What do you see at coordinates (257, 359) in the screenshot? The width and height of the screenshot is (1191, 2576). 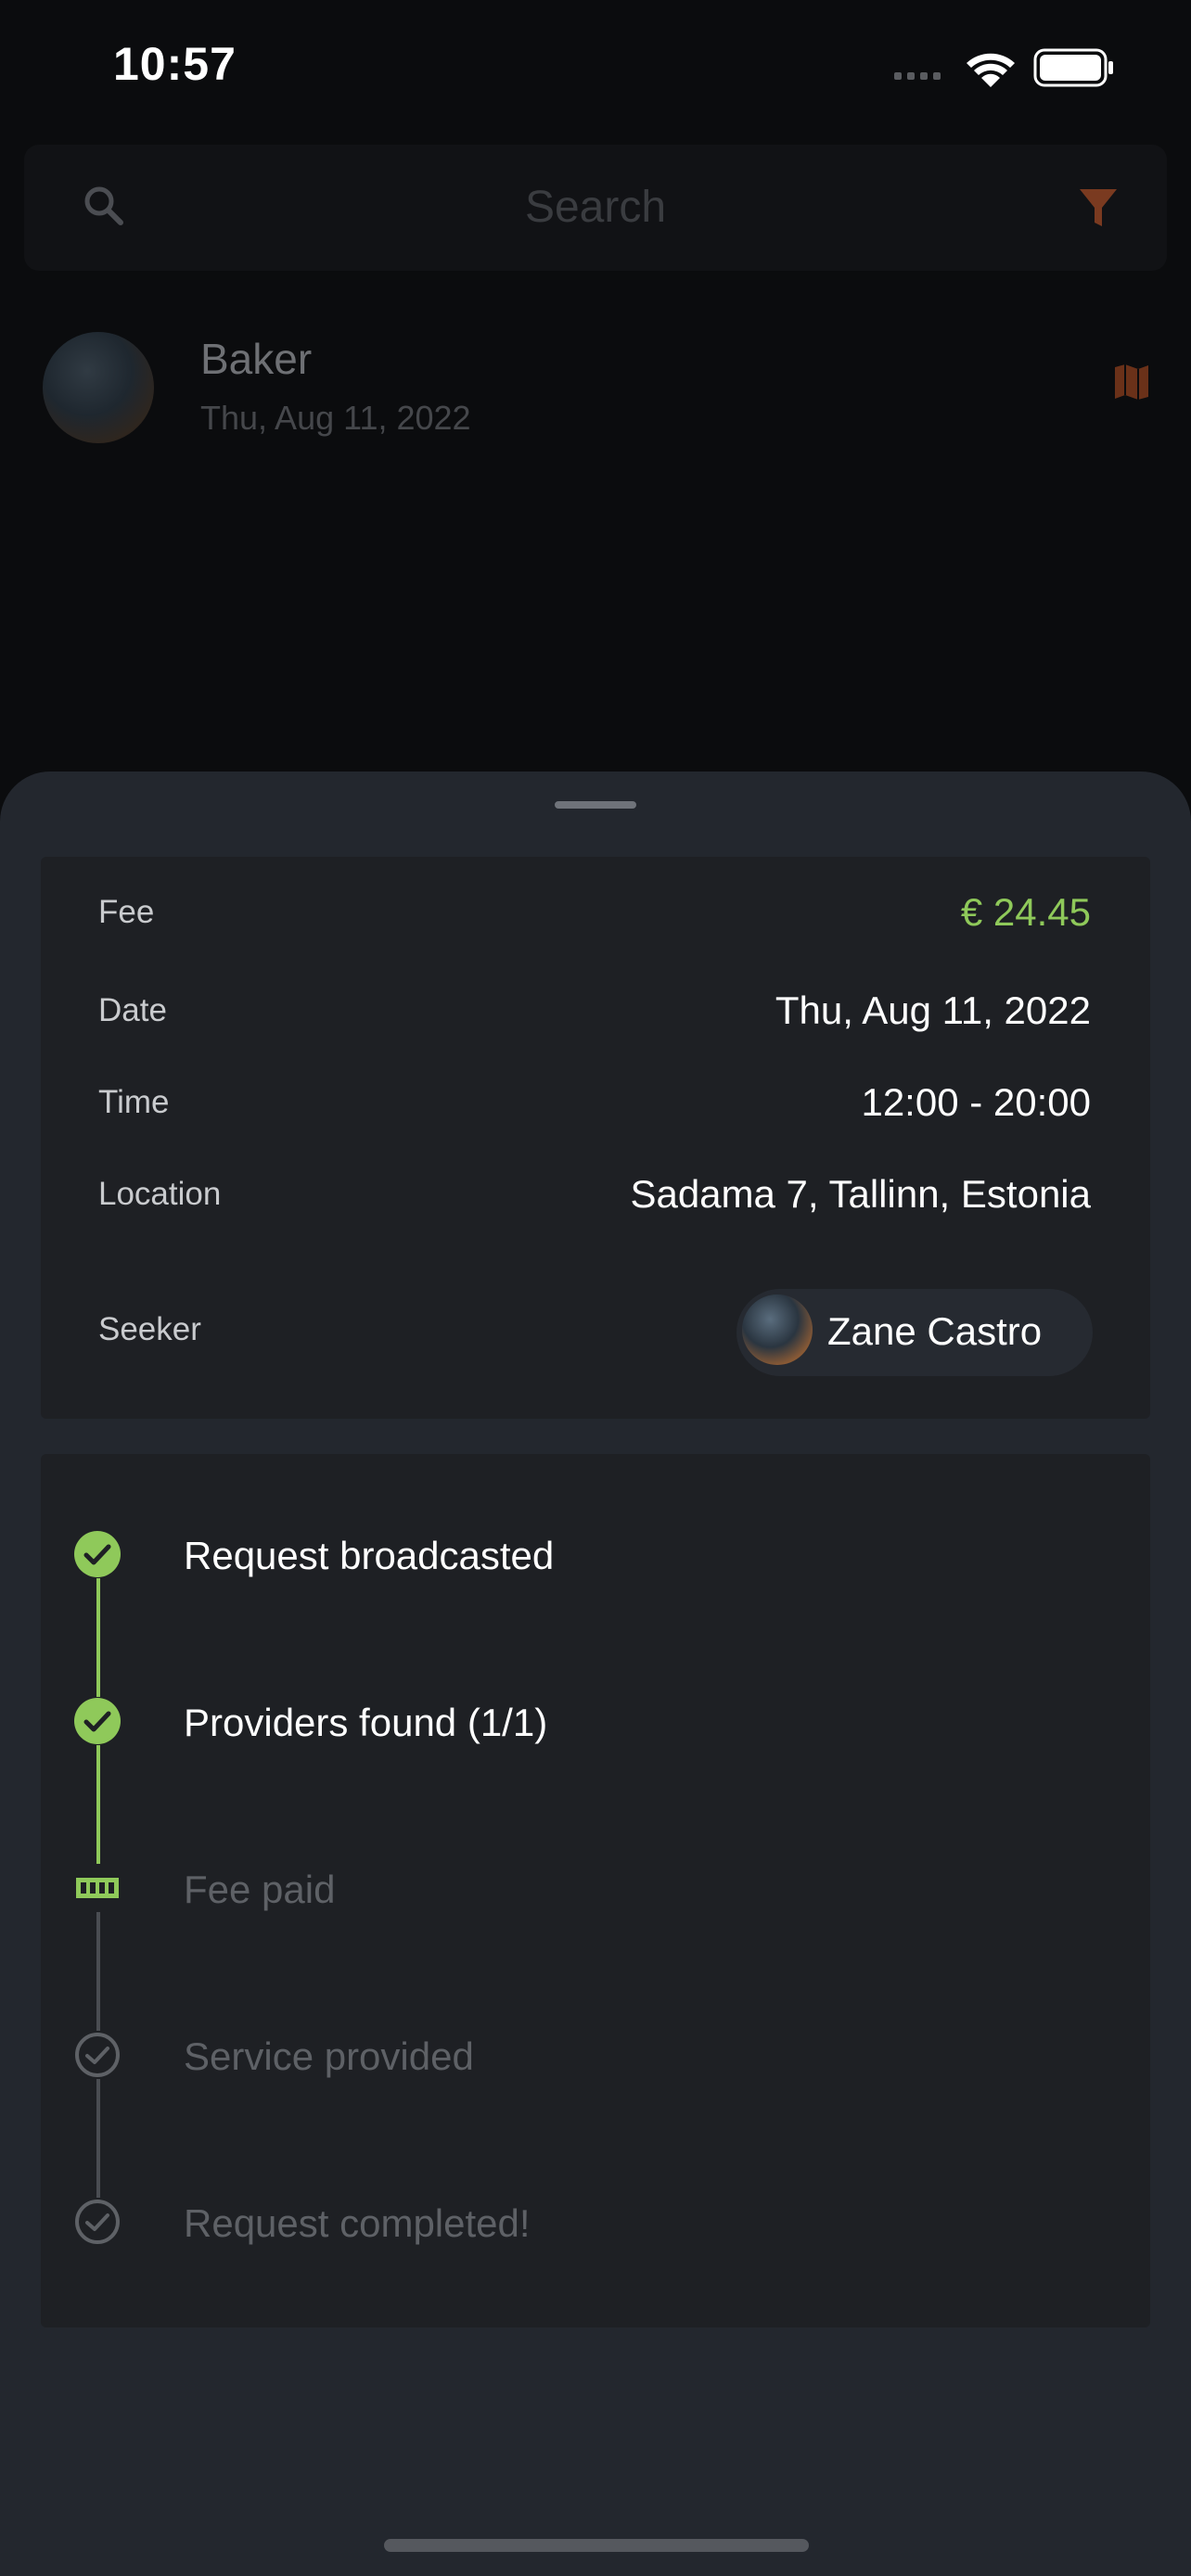 I see `list-item-title: Baker` at bounding box center [257, 359].